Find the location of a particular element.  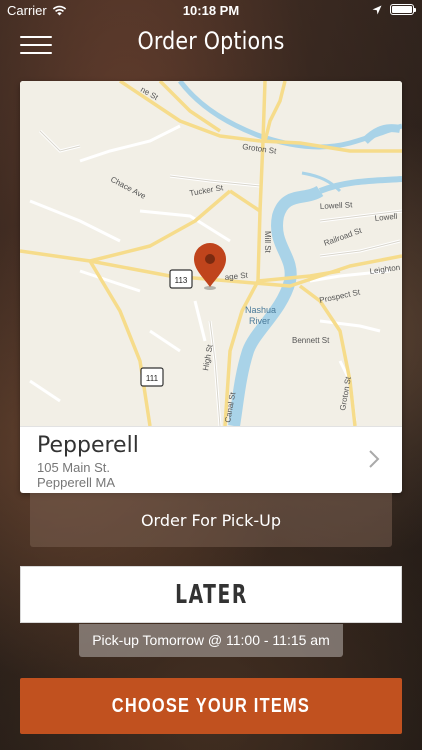

navigation-bar: Order Options is located at coordinates (211, 44).